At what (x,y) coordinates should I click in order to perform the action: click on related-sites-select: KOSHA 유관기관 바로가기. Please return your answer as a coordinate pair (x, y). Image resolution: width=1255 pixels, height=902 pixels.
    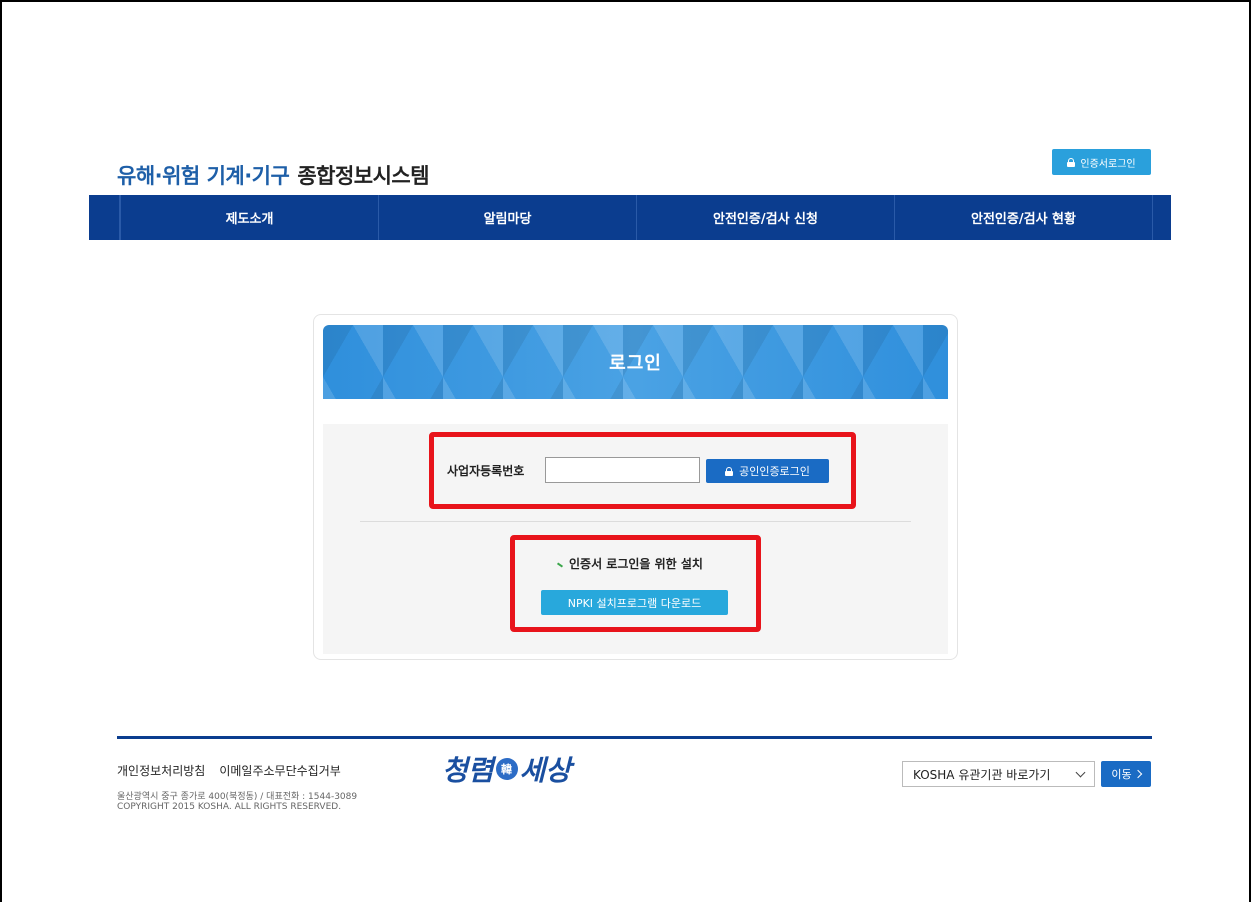
    Looking at the image, I should click on (998, 774).